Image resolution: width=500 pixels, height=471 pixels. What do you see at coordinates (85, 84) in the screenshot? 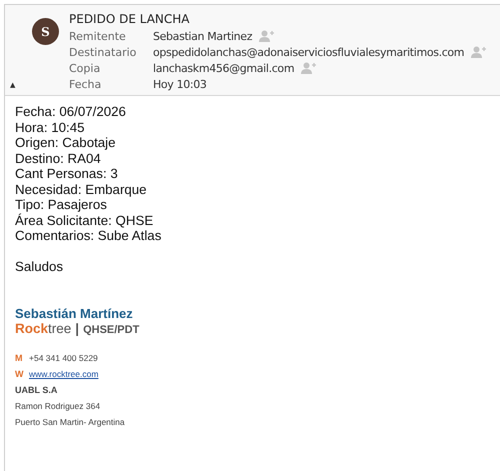
I see `field-label: Fecha` at bounding box center [85, 84].